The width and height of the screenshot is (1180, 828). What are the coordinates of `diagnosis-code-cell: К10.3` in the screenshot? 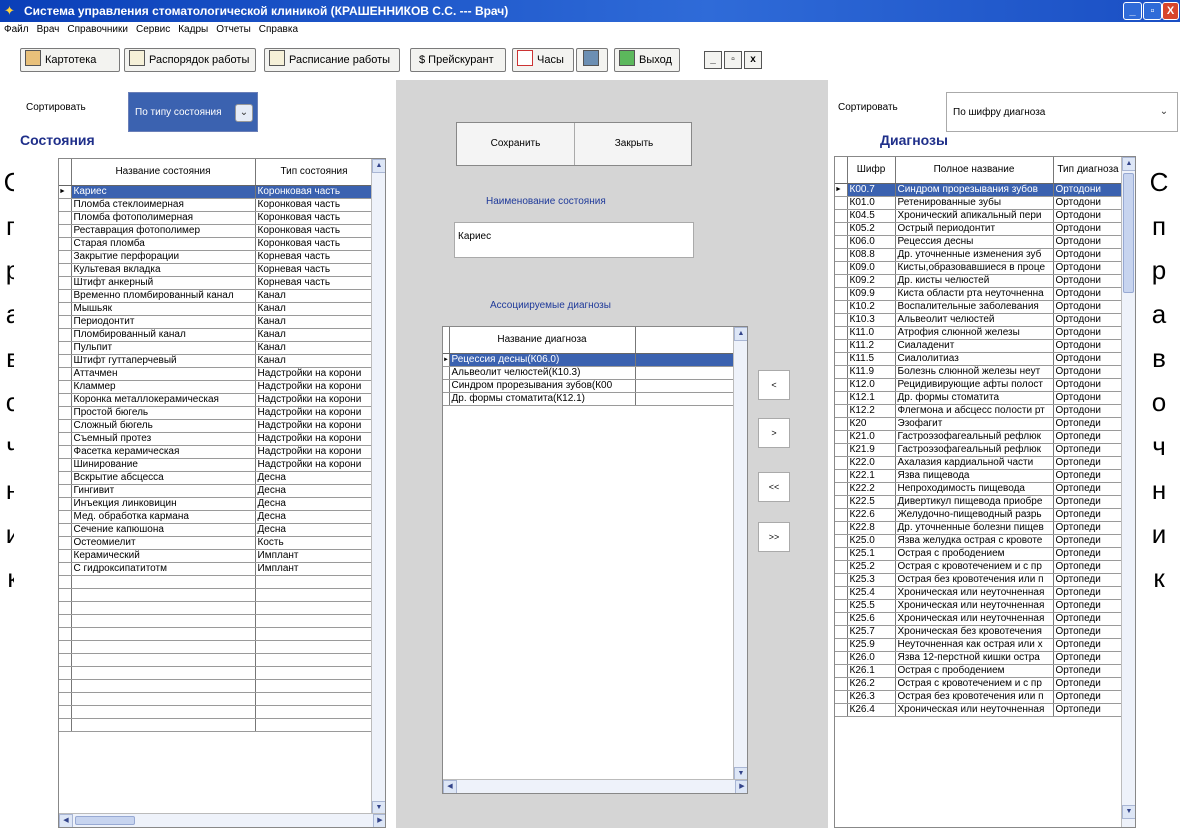 It's located at (871, 320).